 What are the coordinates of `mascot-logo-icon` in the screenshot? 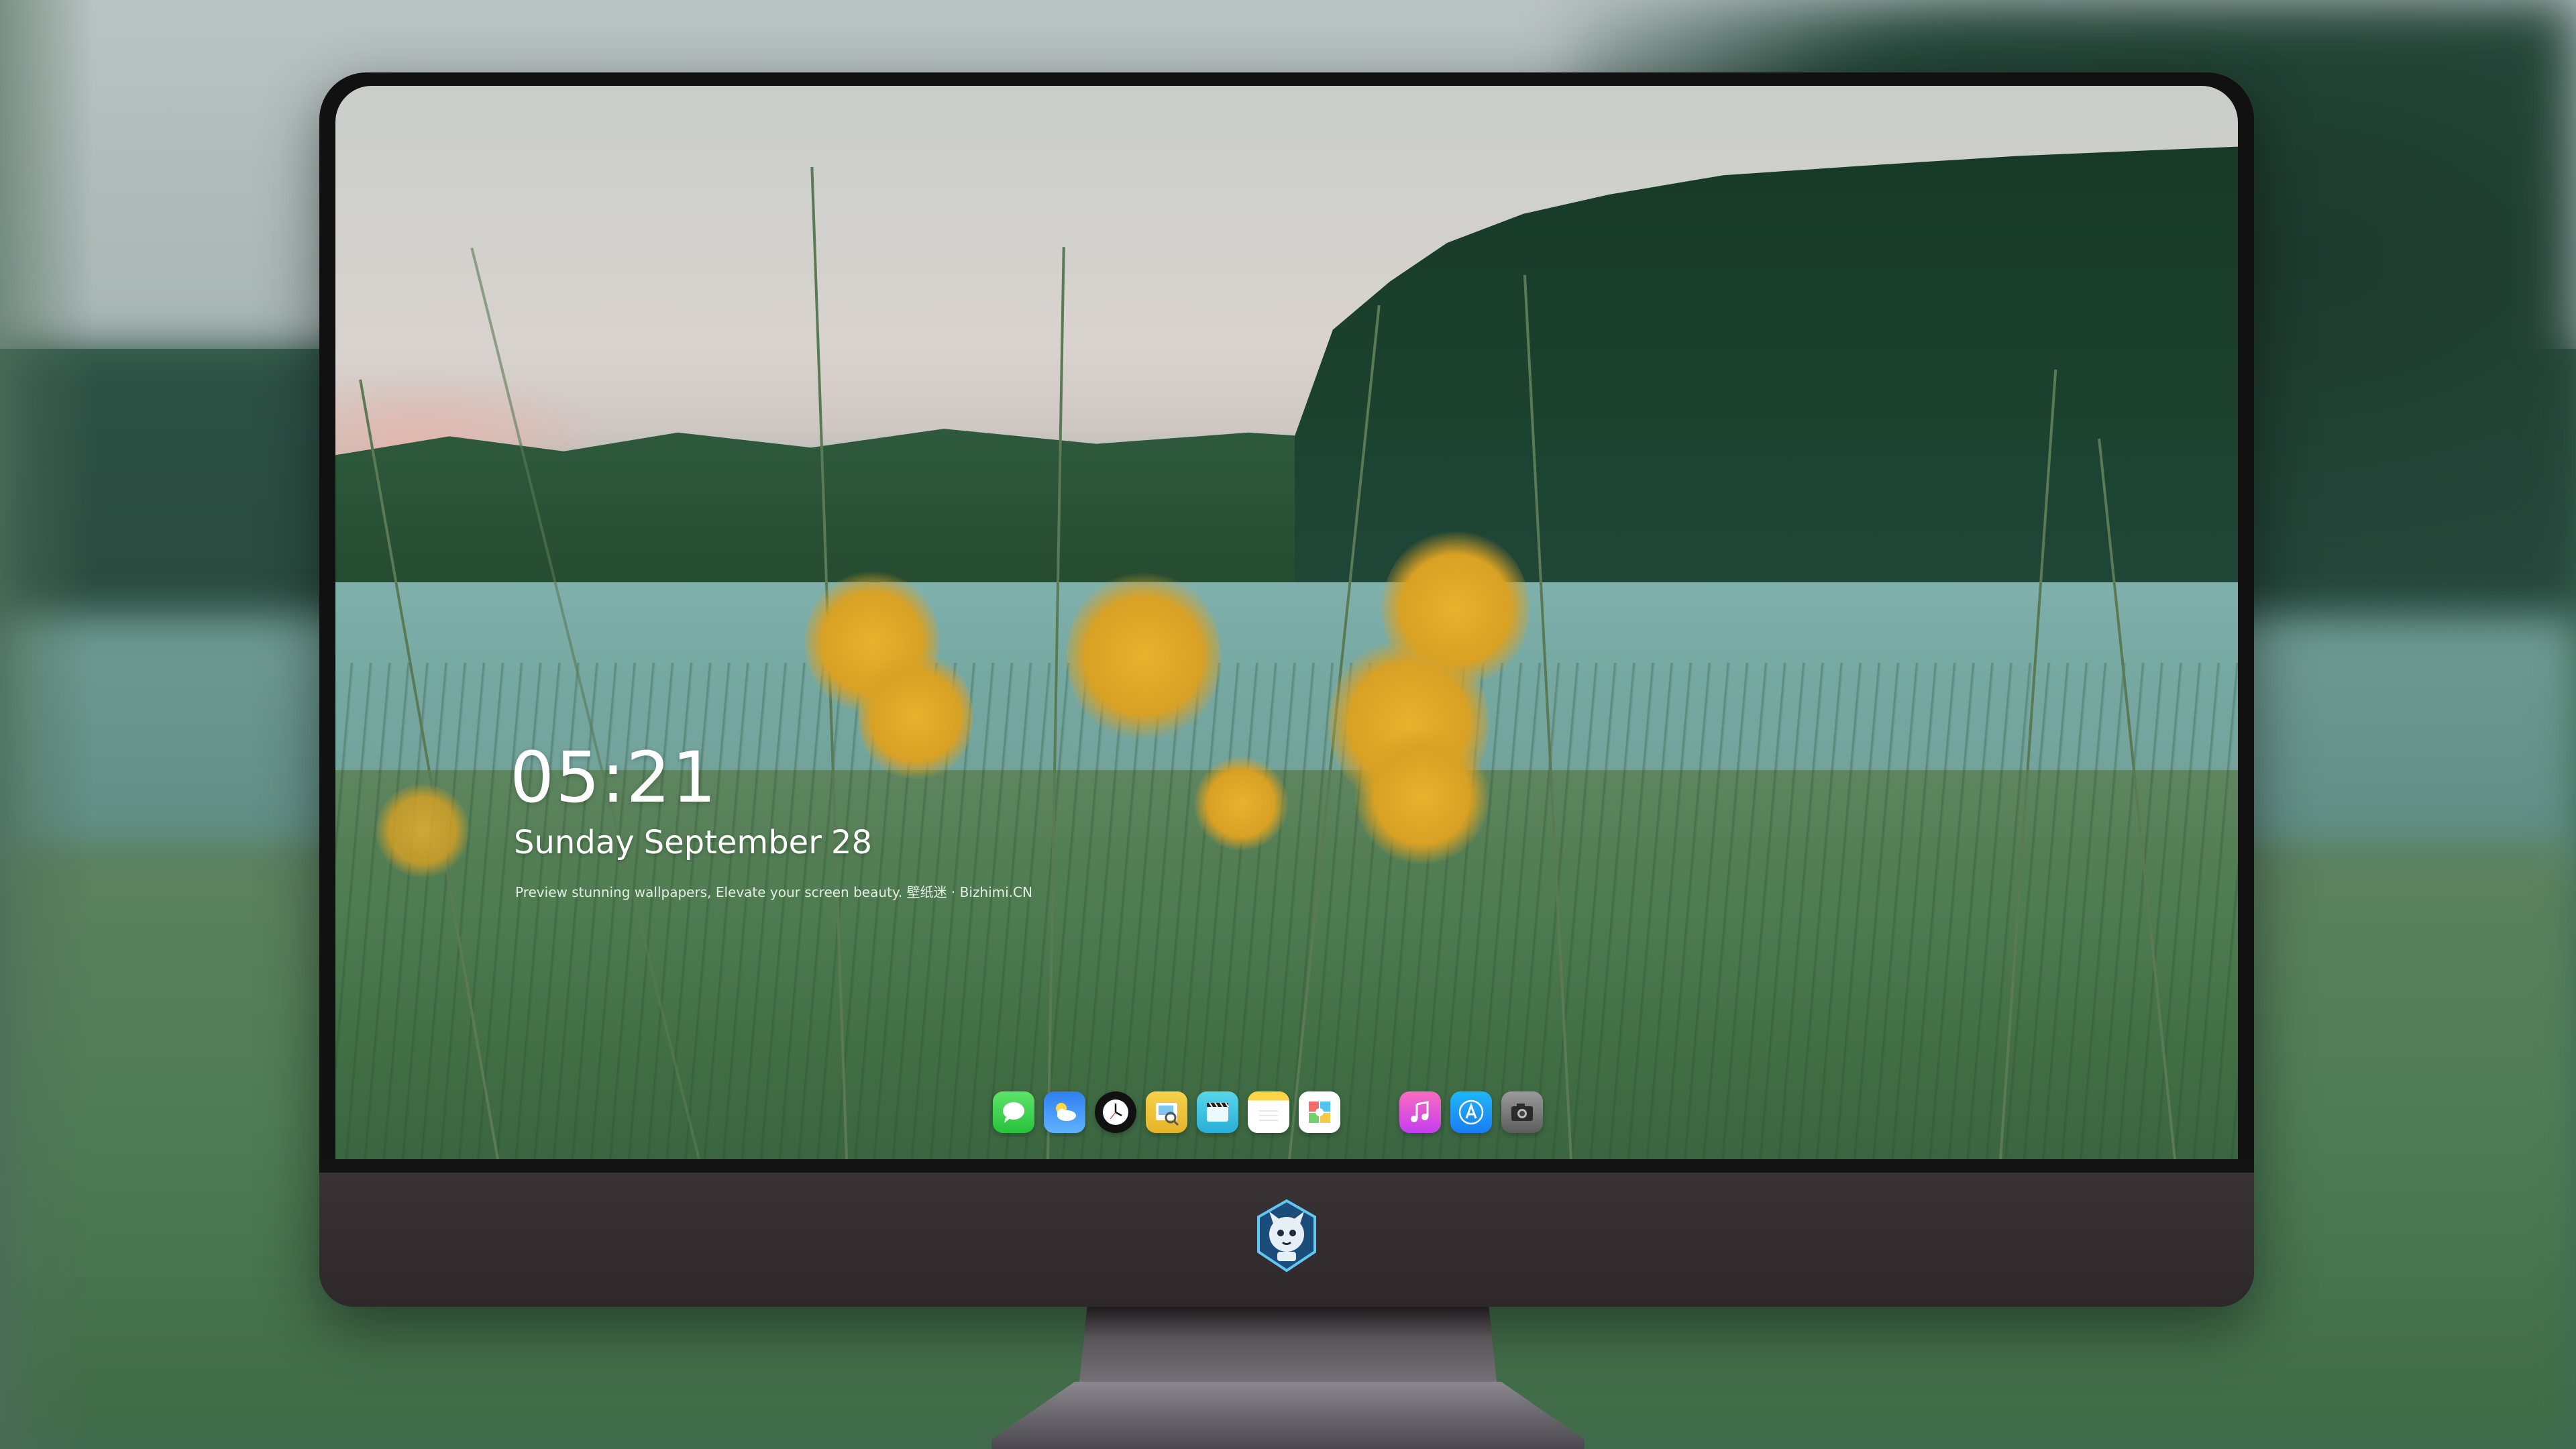 It's located at (1286, 1235).